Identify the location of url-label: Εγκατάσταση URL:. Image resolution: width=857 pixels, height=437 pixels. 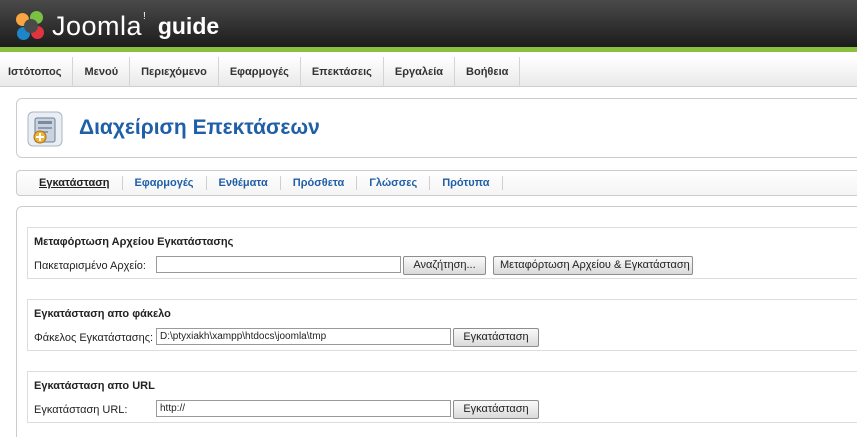
(81, 410).